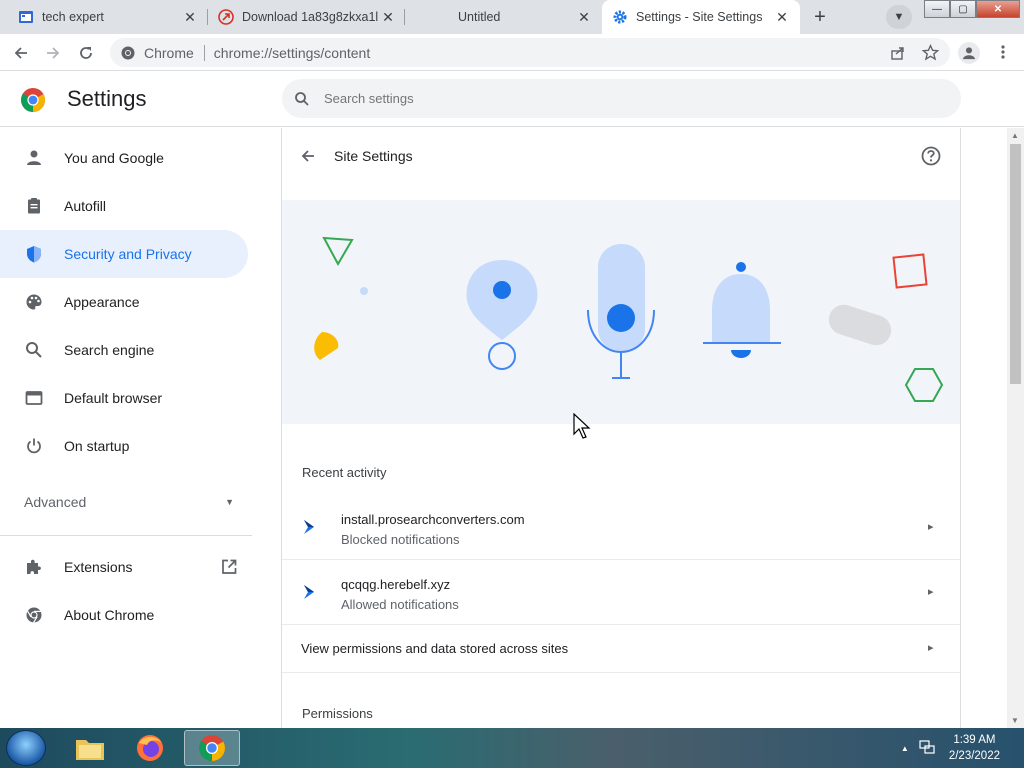 The width and height of the screenshot is (1024, 768). Describe the element at coordinates (530, 52) in the screenshot. I see `address-bar: Chrome chrome://settings/content` at that location.